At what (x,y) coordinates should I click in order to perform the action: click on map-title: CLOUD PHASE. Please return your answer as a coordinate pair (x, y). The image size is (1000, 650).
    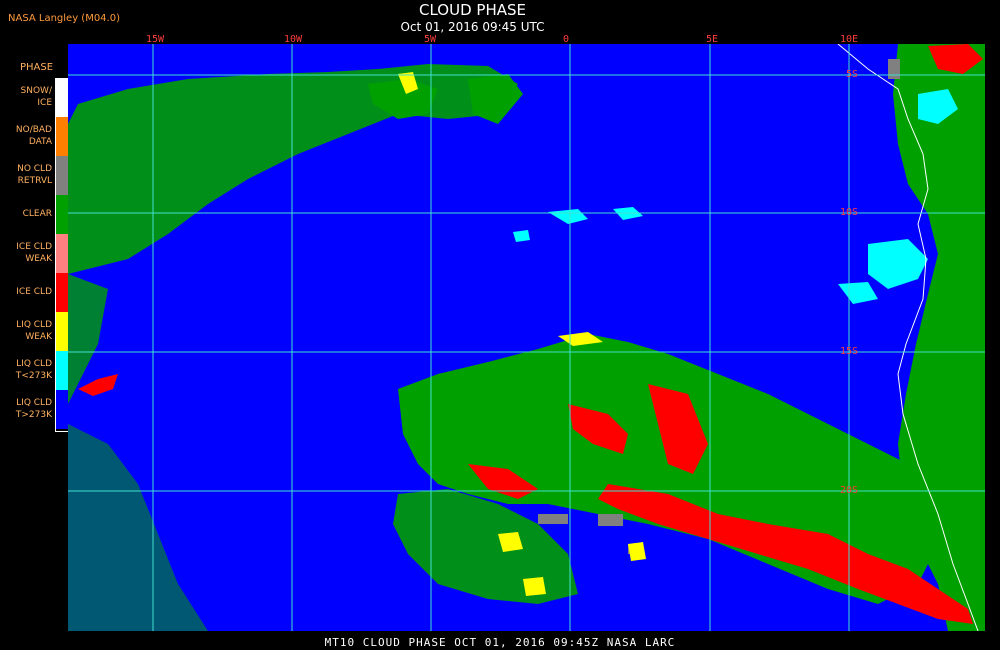
    Looking at the image, I should click on (472, 10).